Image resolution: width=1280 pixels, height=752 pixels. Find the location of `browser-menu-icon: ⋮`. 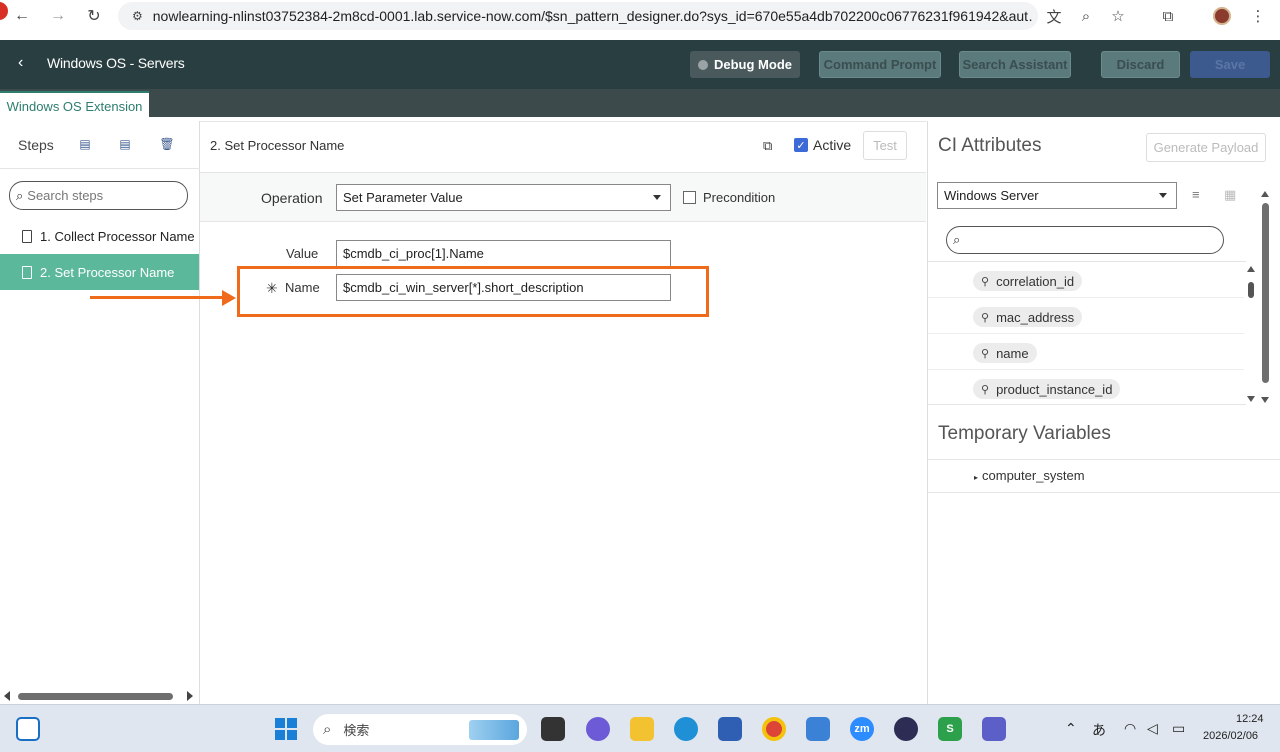

browser-menu-icon: ⋮ is located at coordinates (1258, 16).